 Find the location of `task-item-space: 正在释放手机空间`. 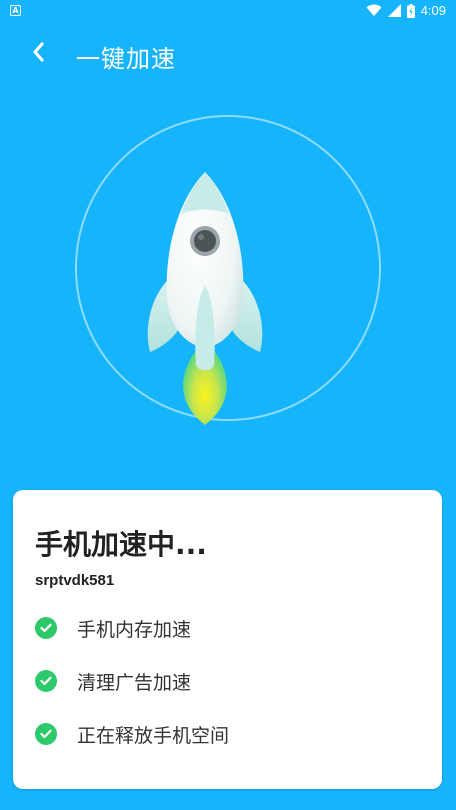

task-item-space: 正在释放手机空间 is located at coordinates (132, 734).